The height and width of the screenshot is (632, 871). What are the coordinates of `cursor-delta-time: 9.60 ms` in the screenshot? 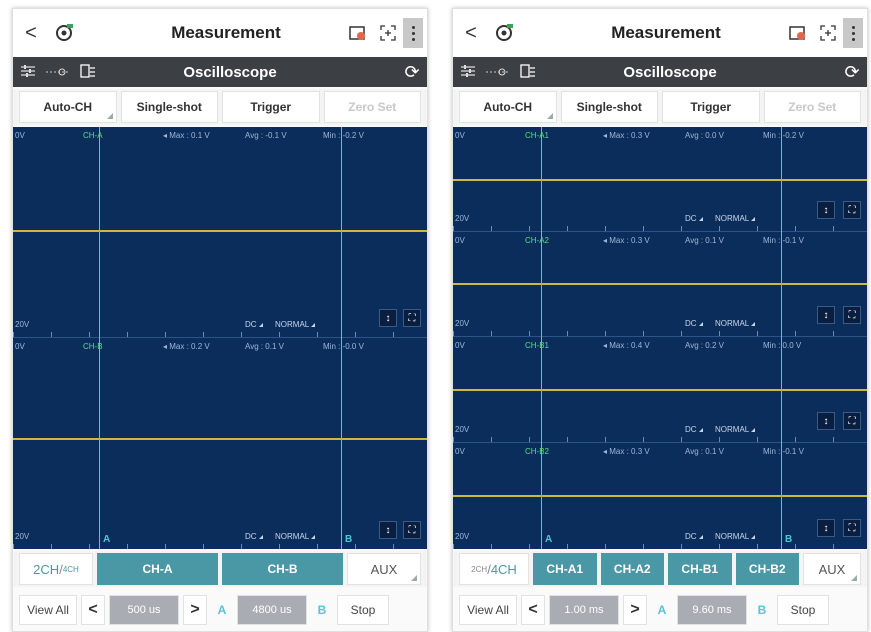 It's located at (712, 610).